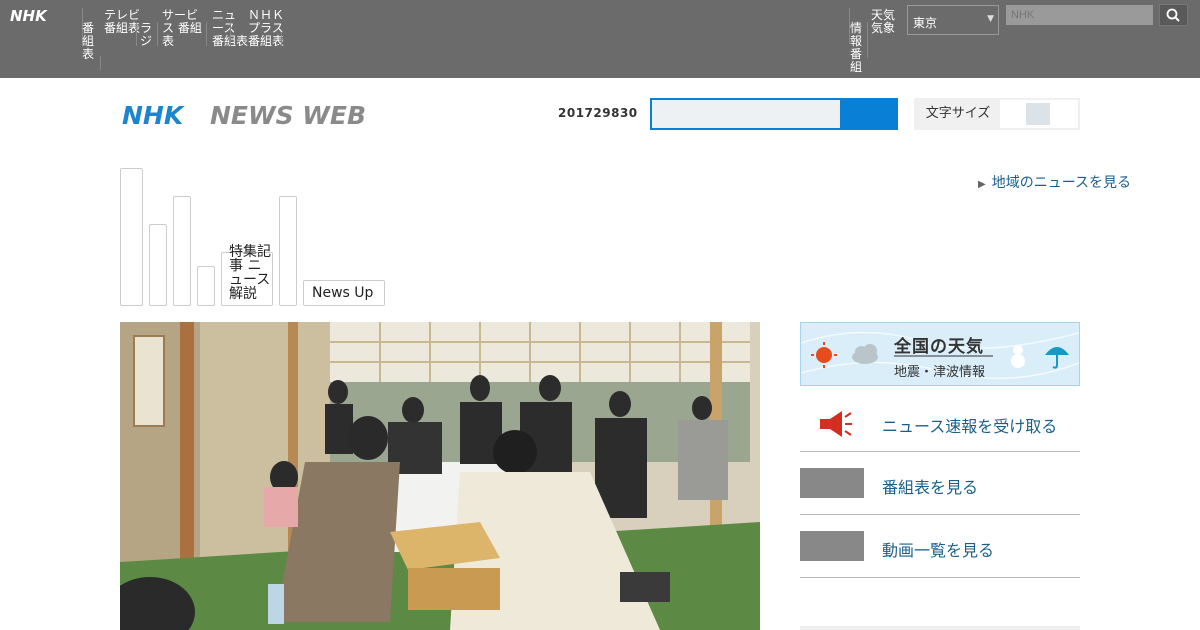  What do you see at coordinates (930, 487) in the screenshot?
I see `program-list-link-label: 番組表を見る` at bounding box center [930, 487].